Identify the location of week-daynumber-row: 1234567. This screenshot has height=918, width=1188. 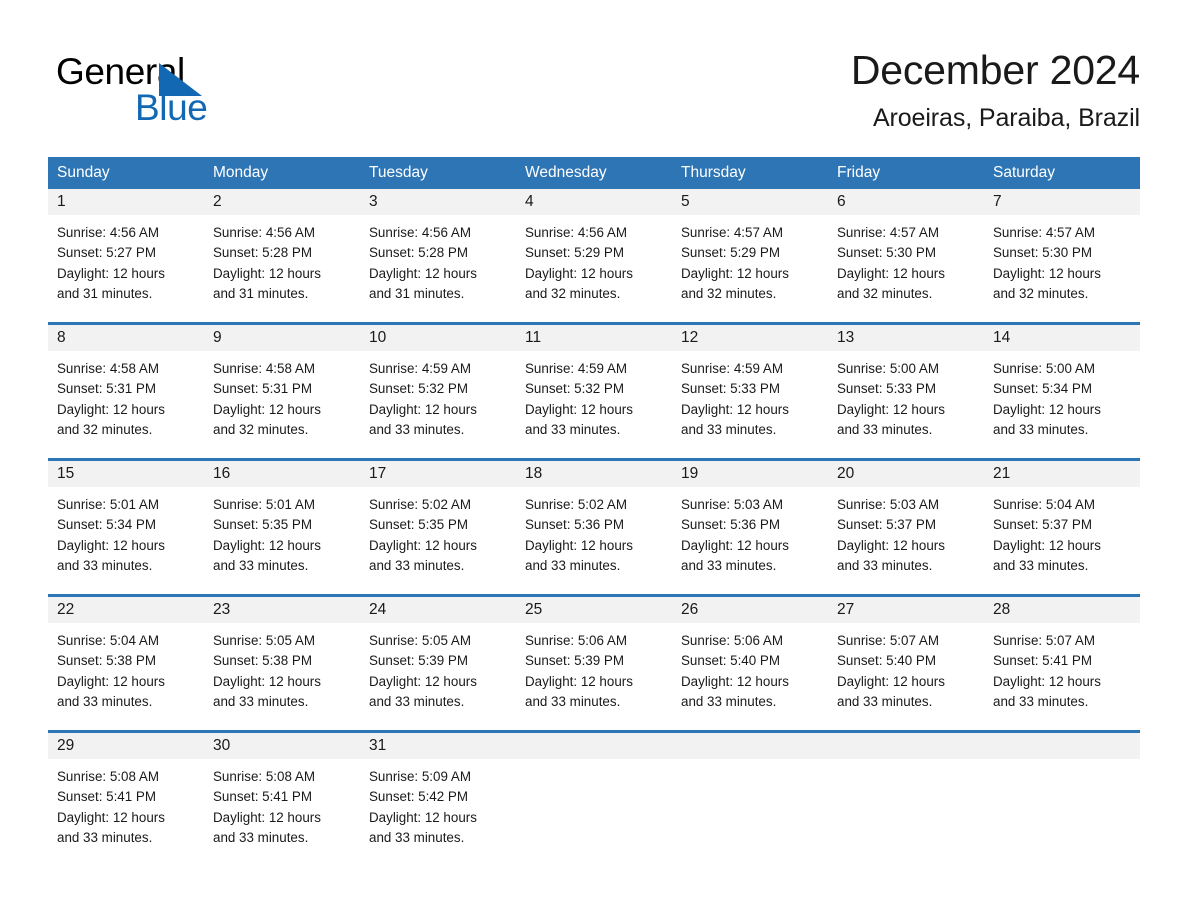
(594, 202).